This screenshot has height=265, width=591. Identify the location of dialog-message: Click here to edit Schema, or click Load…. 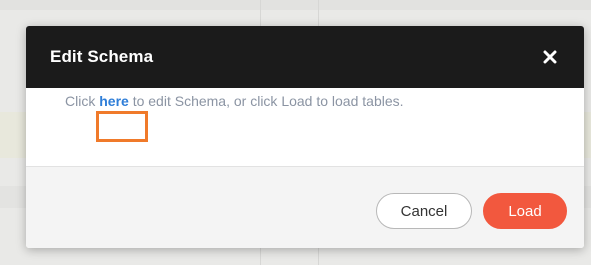
(234, 101).